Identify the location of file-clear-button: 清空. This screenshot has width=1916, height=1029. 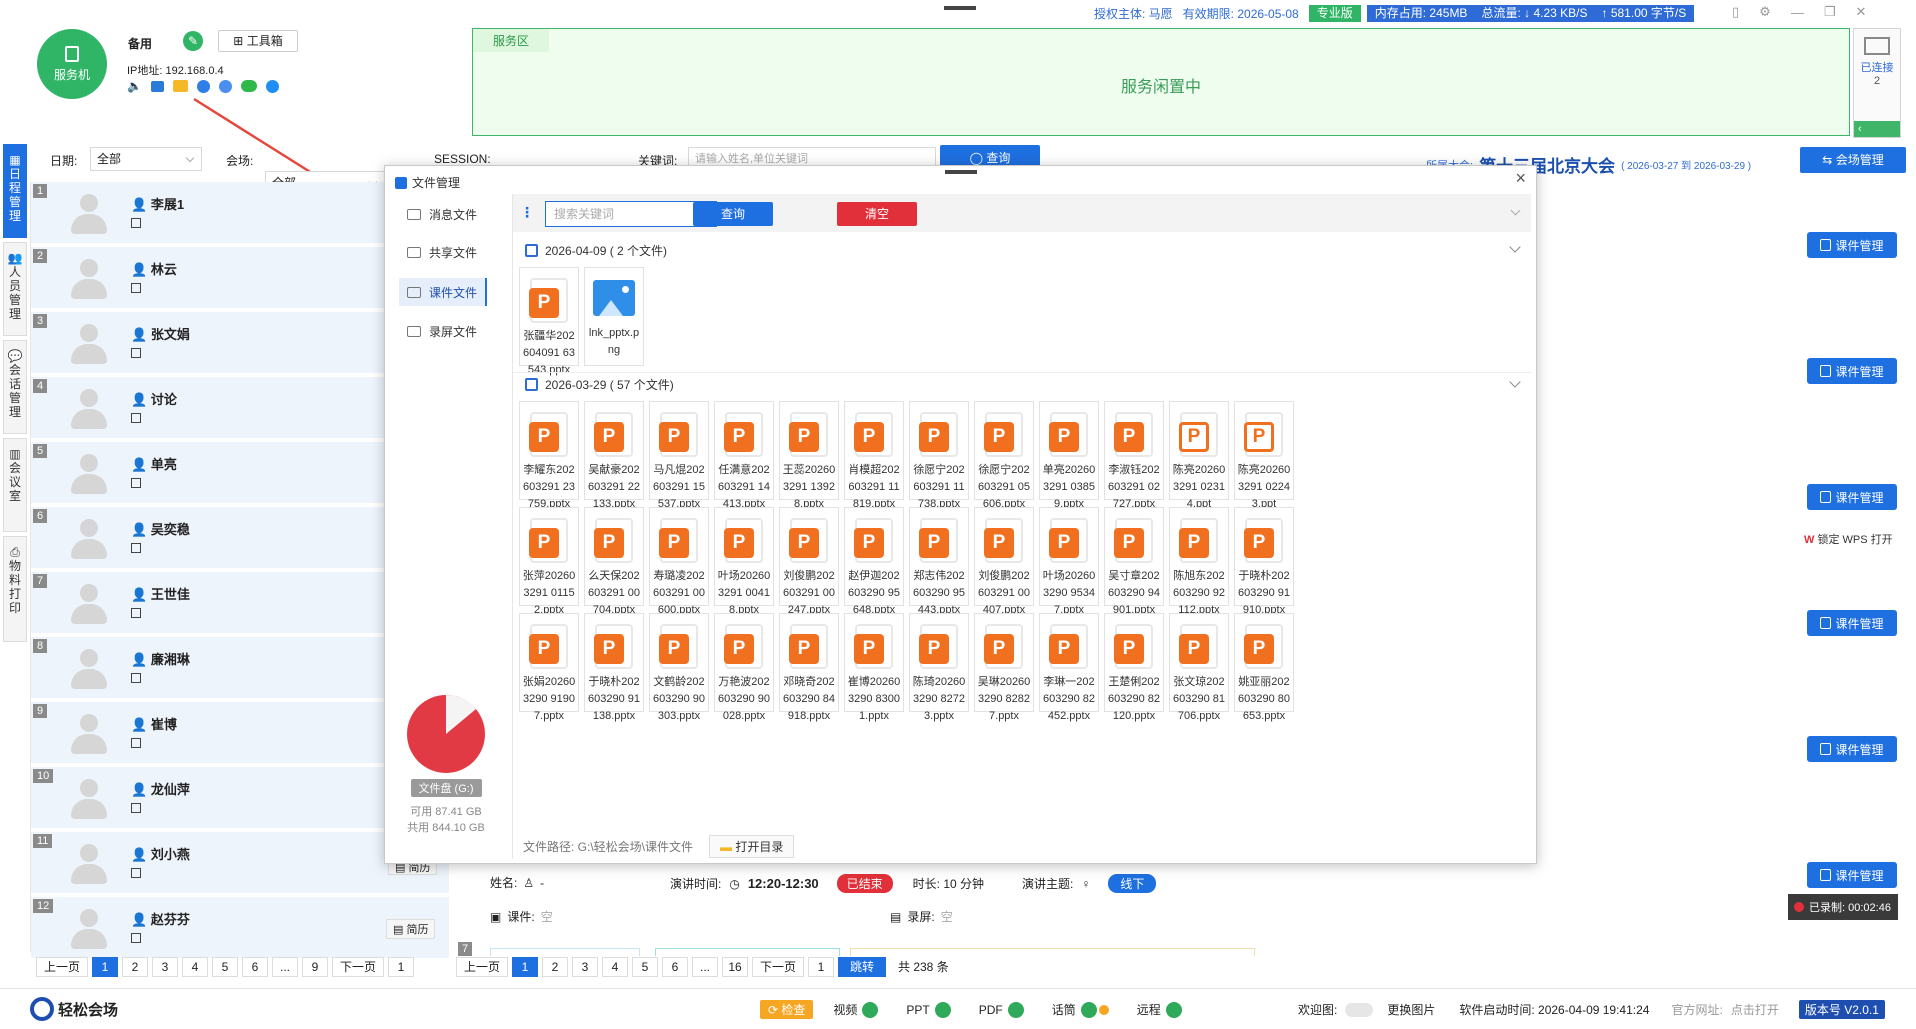
(877, 214).